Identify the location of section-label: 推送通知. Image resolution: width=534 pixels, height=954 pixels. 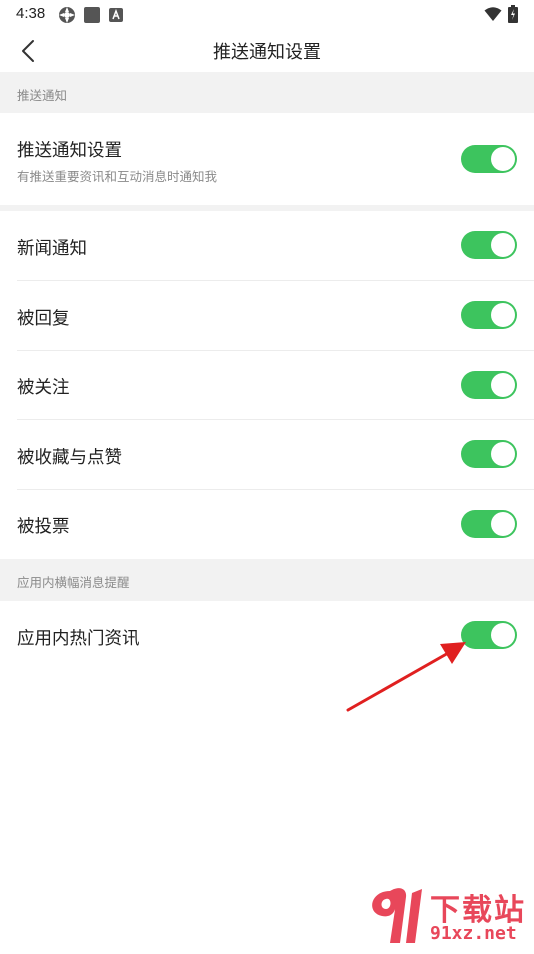
(42, 95).